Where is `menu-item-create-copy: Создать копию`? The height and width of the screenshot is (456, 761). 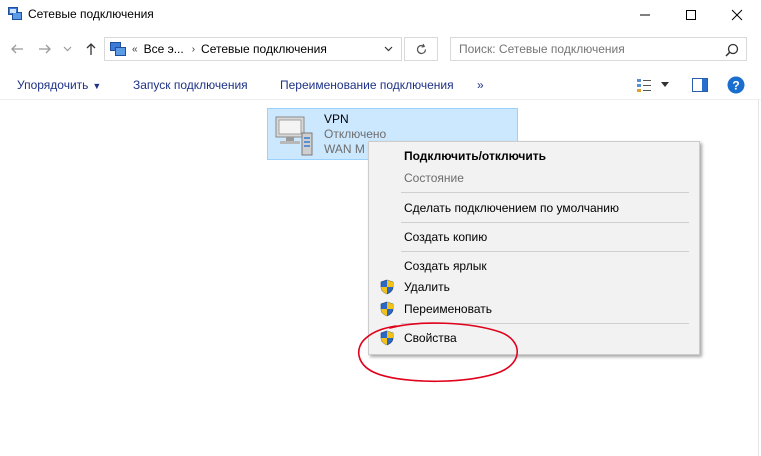 menu-item-create-copy: Создать копию is located at coordinates (534, 237).